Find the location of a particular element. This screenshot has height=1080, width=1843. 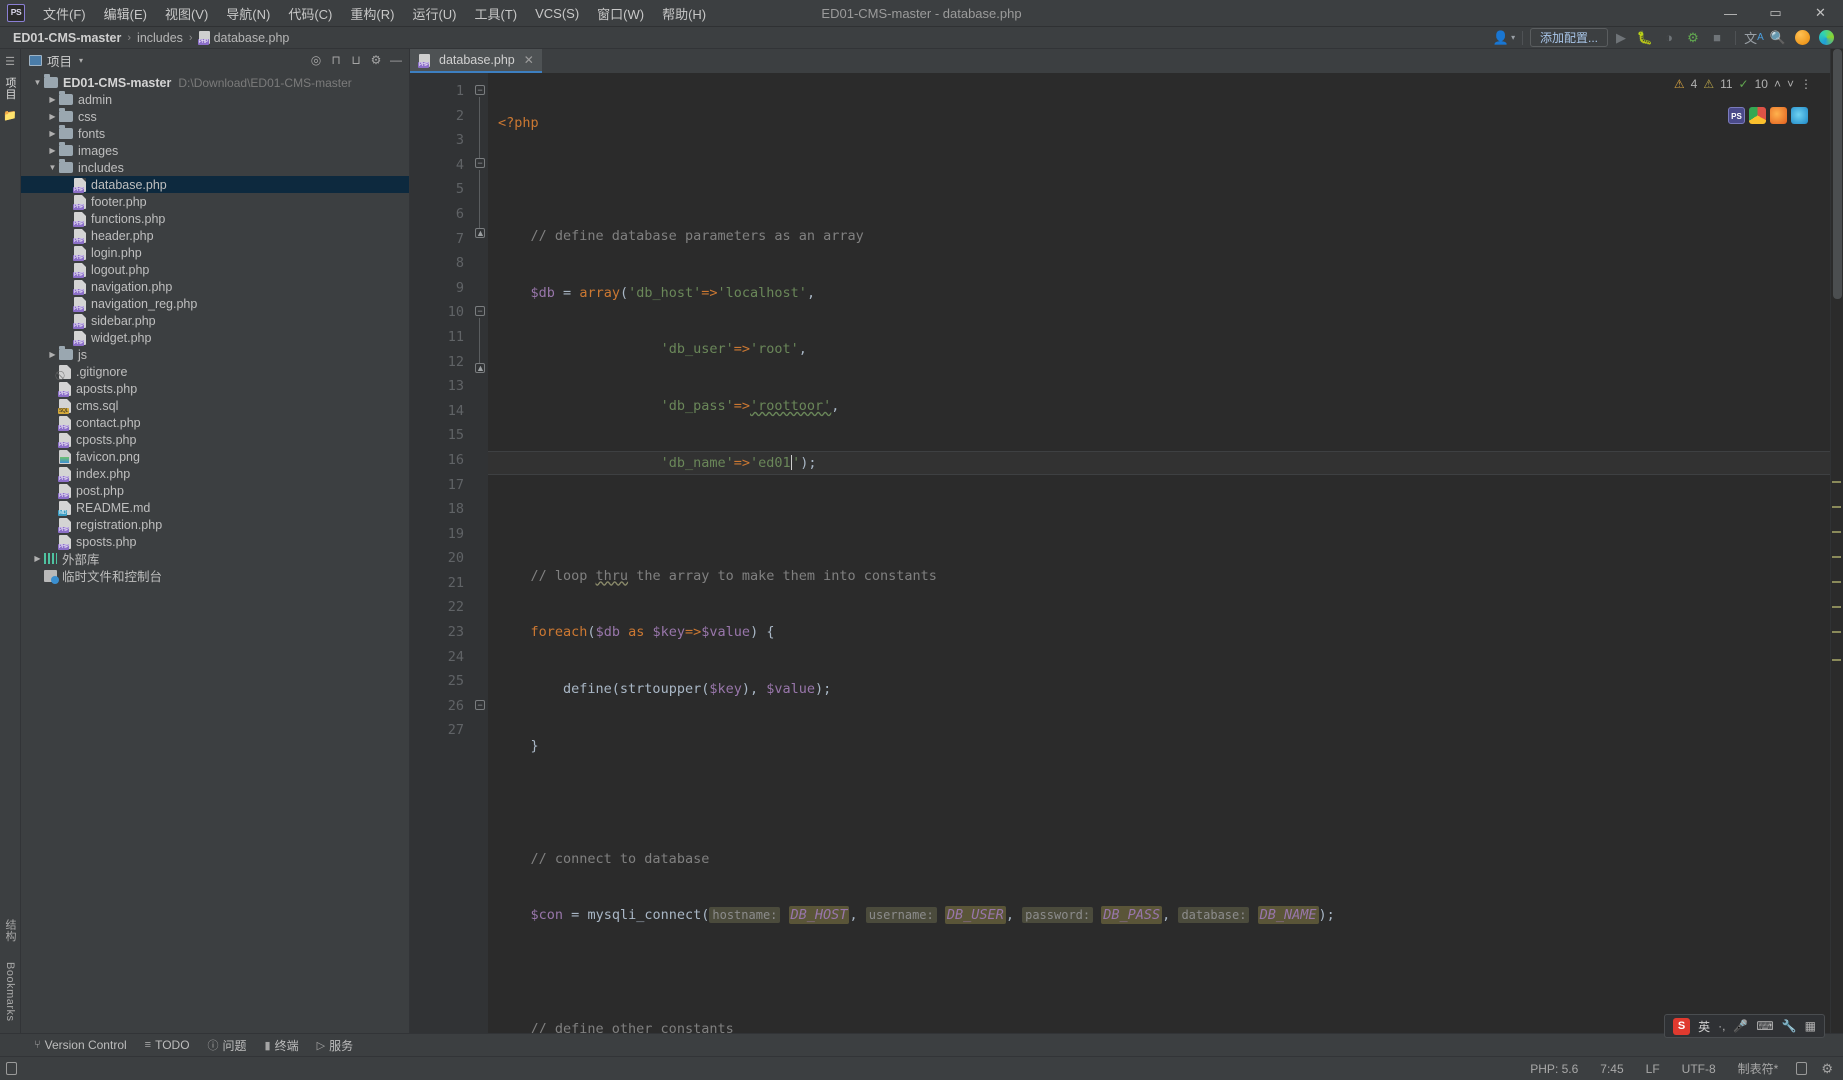

debug-icon: 🐛 is located at coordinates (1645, 38).